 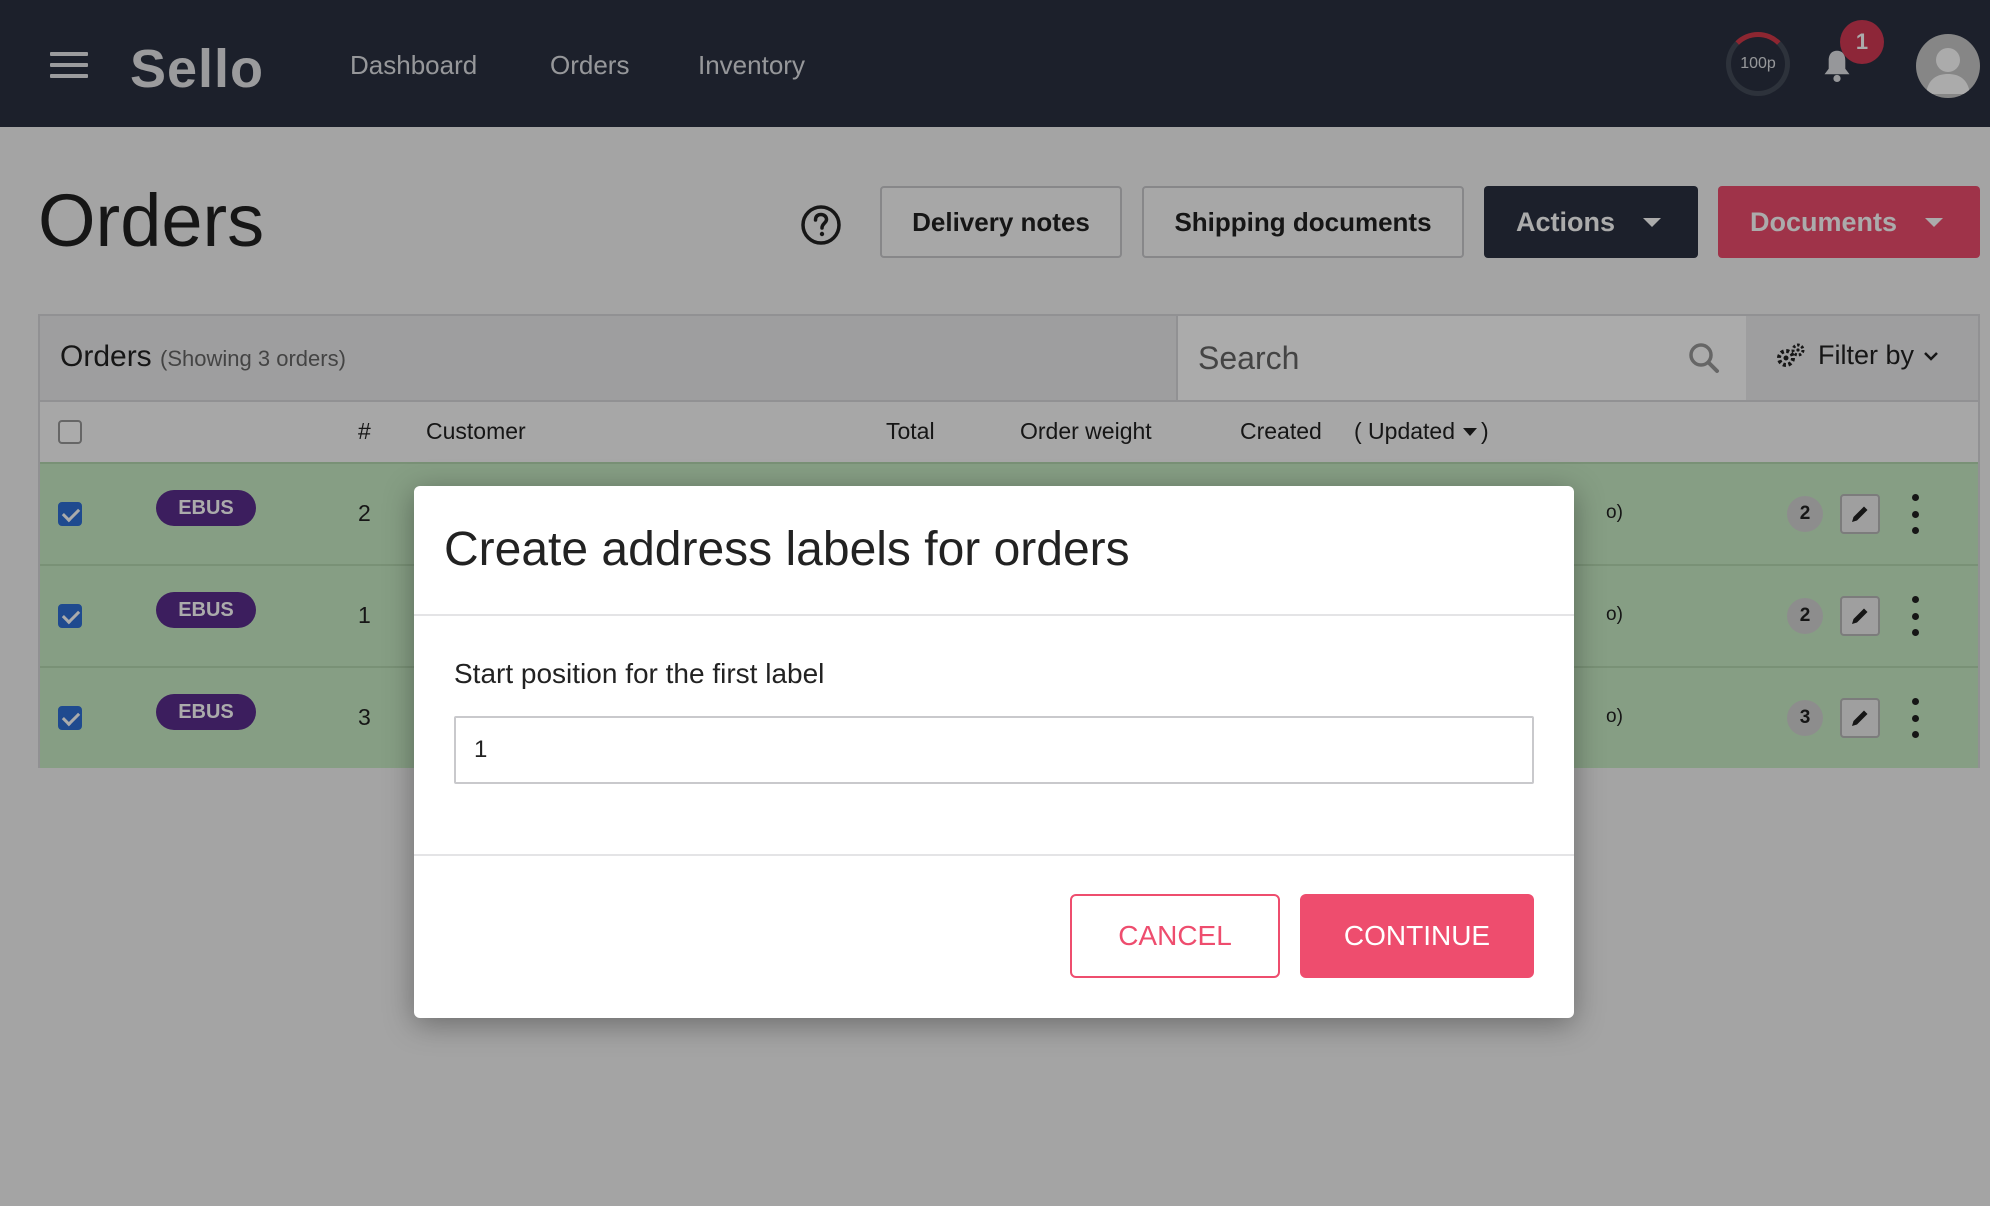 I want to click on cancel-button: CANCEL, so click(x=1175, y=936).